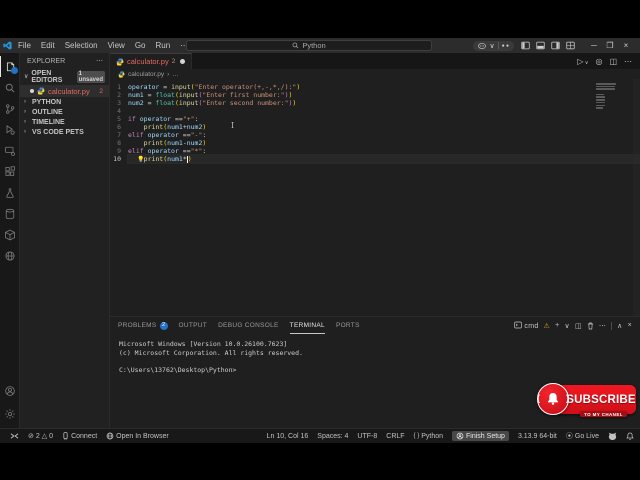 The width and height of the screenshot is (640, 480). I want to click on globe-icon, so click(110, 436).